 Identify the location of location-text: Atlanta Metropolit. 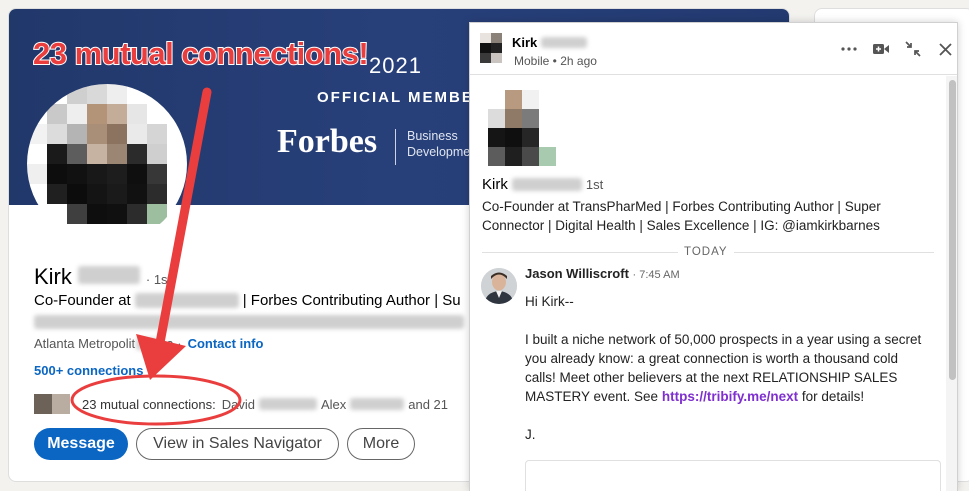
(85, 343).